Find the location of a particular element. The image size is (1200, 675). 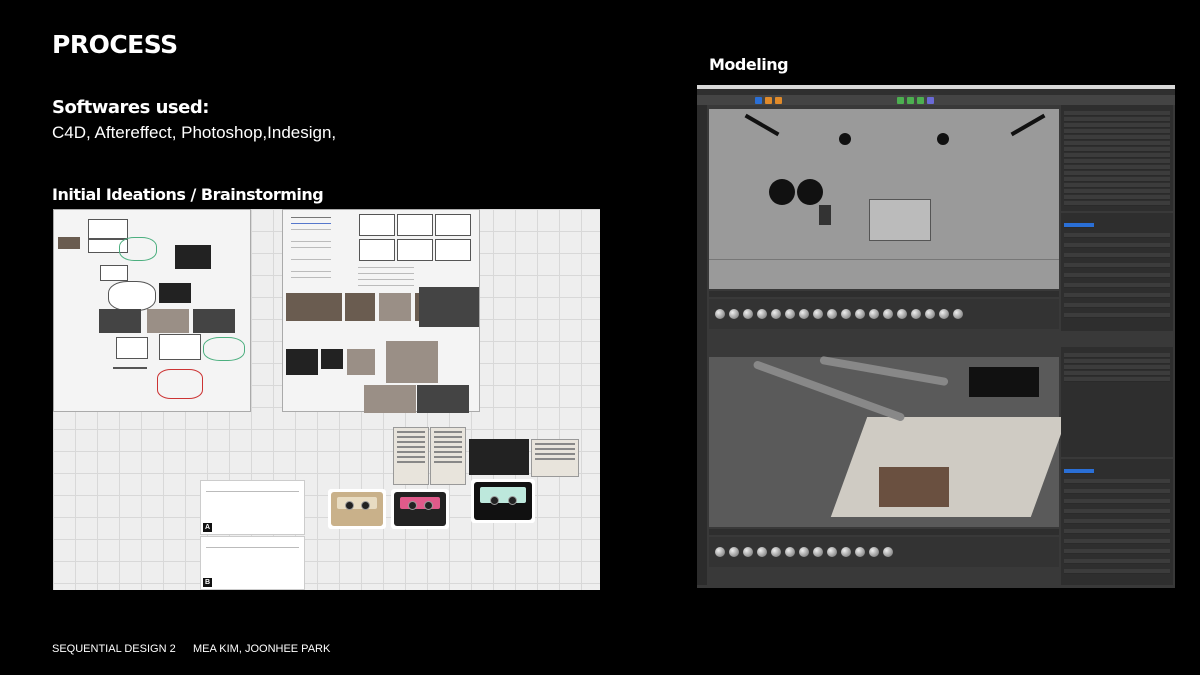

footer-course: SEQUENTIAL DESIGN 2 is located at coordinates (114, 649).